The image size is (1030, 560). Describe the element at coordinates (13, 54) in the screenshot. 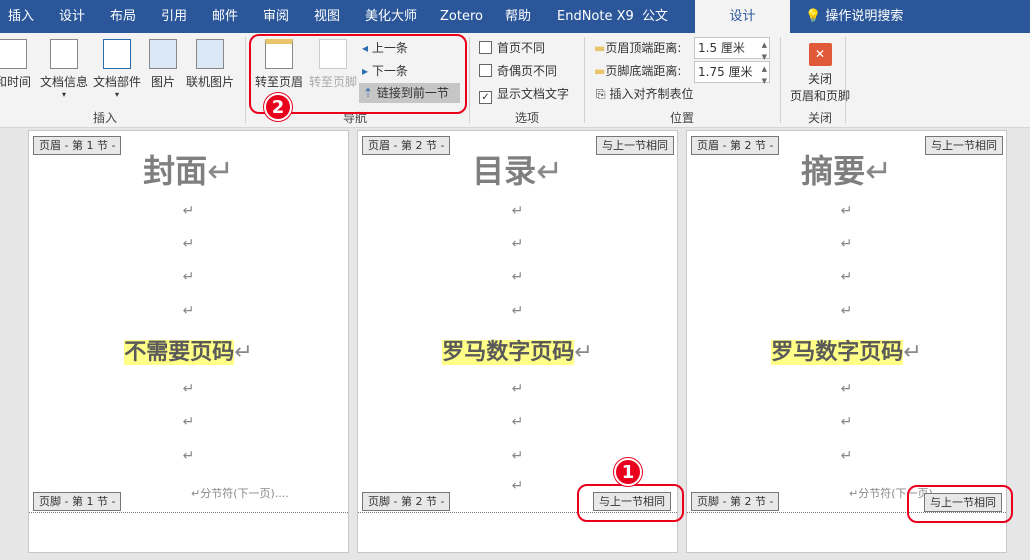

I see `calendar-clock-icon` at that location.